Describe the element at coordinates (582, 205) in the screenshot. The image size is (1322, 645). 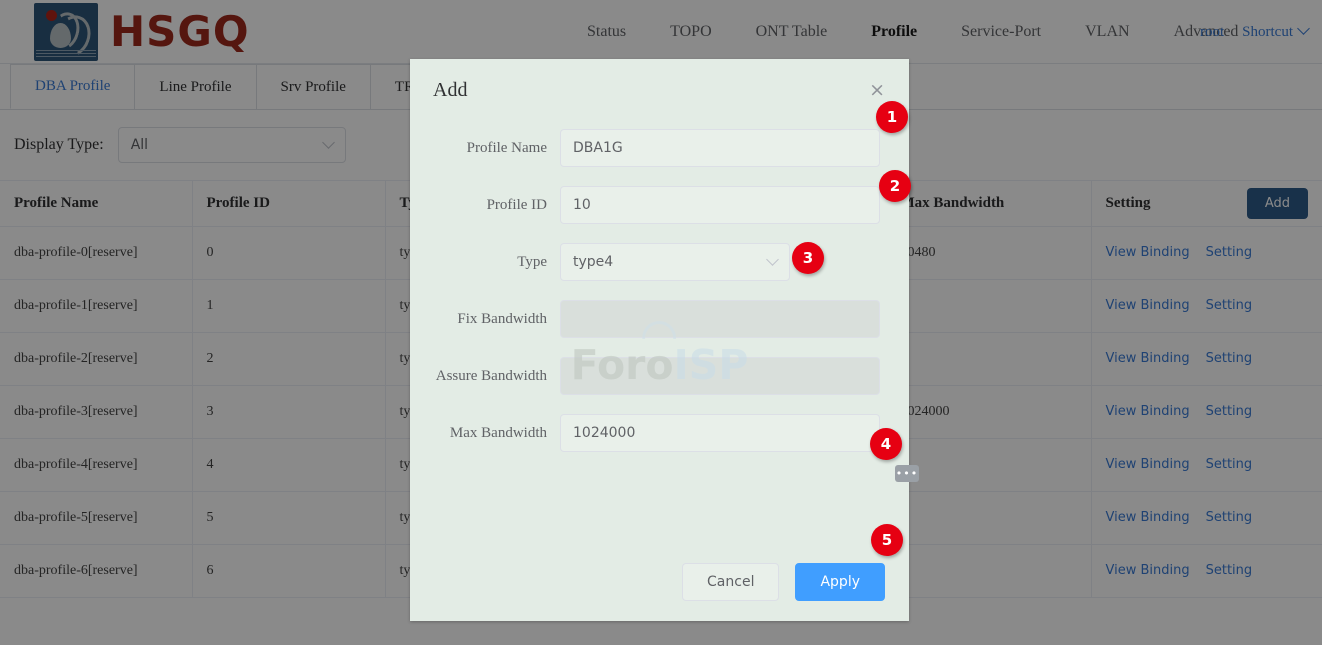
I see `profile-id-value: 10` at that location.